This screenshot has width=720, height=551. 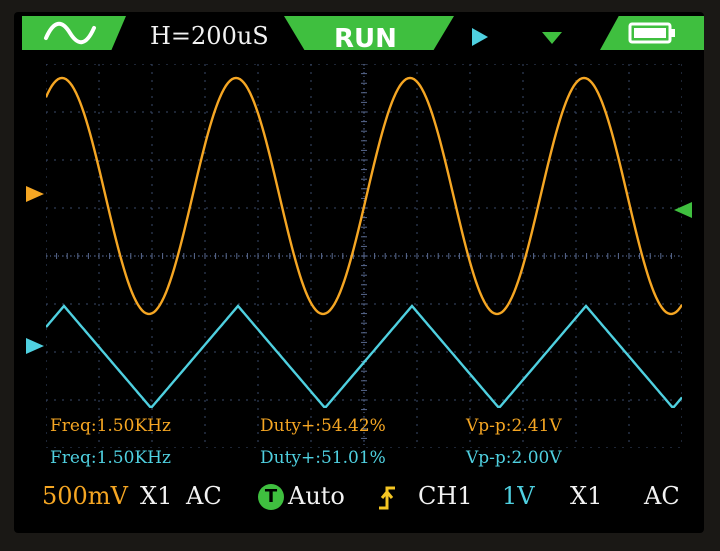 What do you see at coordinates (514, 426) in the screenshot?
I see `ch1-vpp: Vp-p:2.41V` at bounding box center [514, 426].